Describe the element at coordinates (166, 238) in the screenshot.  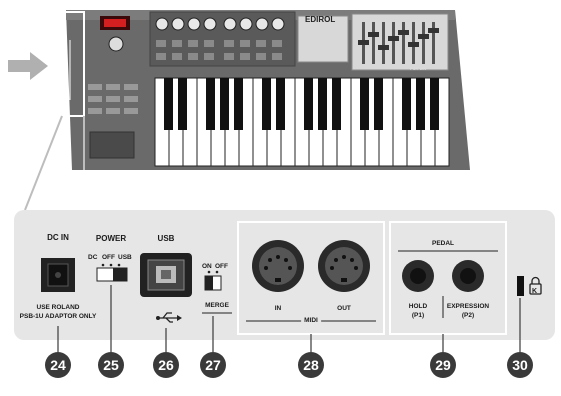
I see `usb-label: USB` at that location.